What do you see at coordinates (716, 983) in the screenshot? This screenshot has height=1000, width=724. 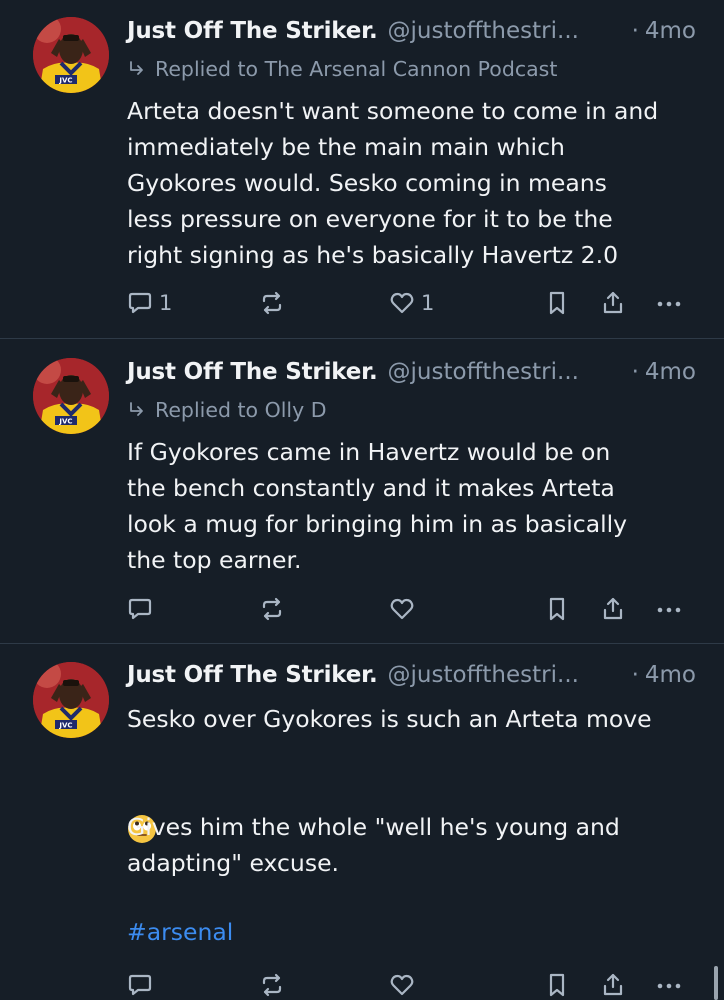 I see `scrollbar` at bounding box center [716, 983].